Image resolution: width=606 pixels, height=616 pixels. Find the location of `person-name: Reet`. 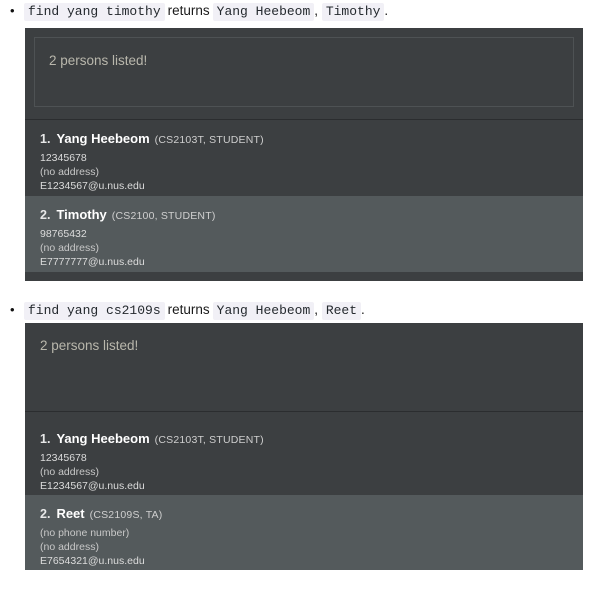

person-name: Reet is located at coordinates (70, 513).